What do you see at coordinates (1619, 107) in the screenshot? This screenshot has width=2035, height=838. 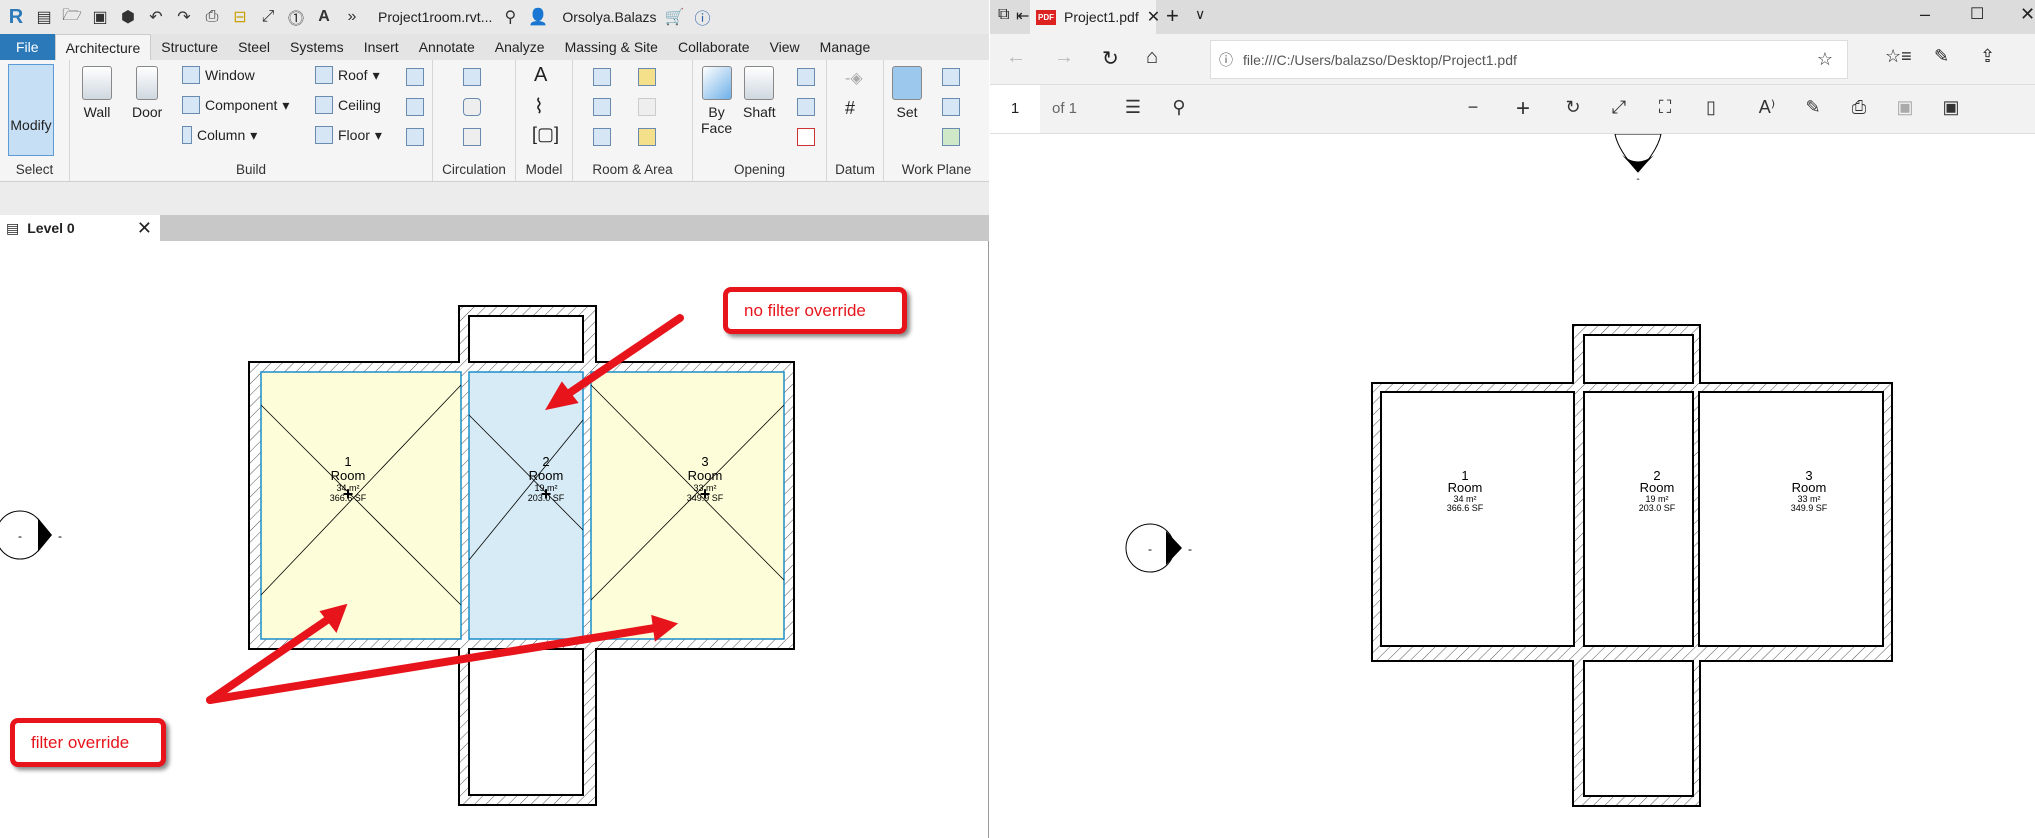 I see `fit-page-icon: ⤢` at bounding box center [1619, 107].